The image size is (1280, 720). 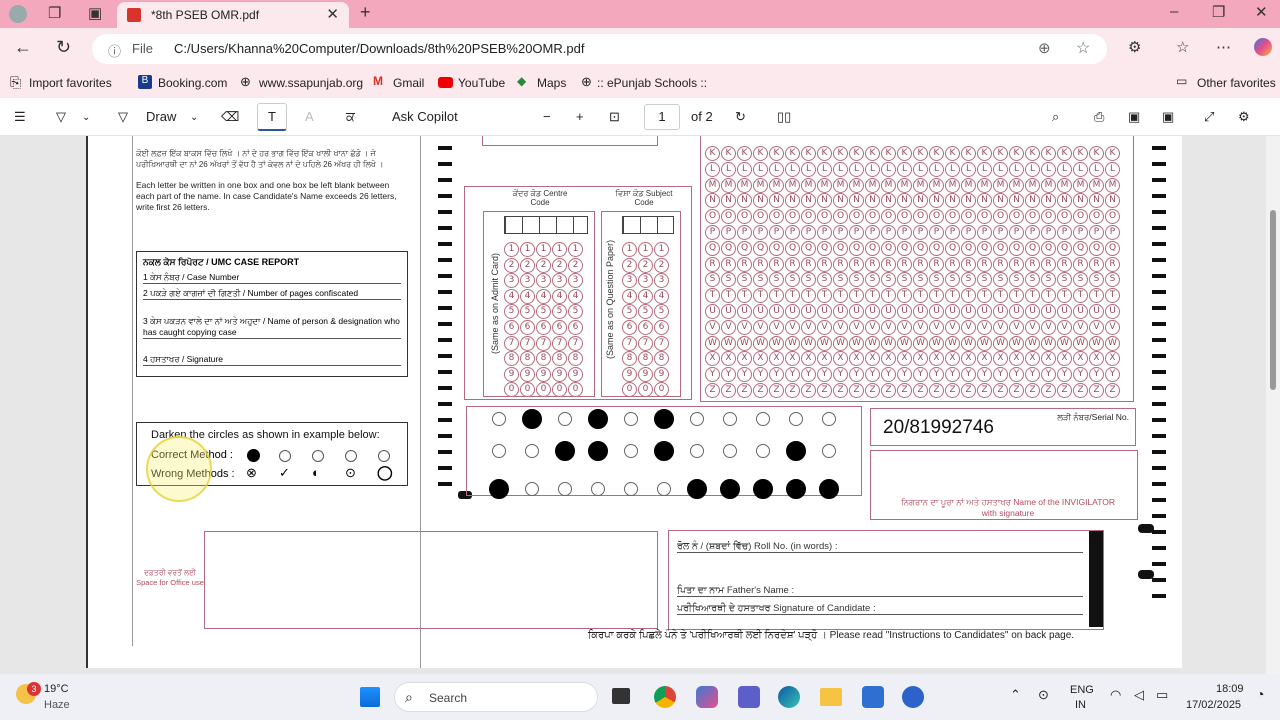 I want to click on ask-copilot-label: Ask Copilot, so click(x=425, y=116).